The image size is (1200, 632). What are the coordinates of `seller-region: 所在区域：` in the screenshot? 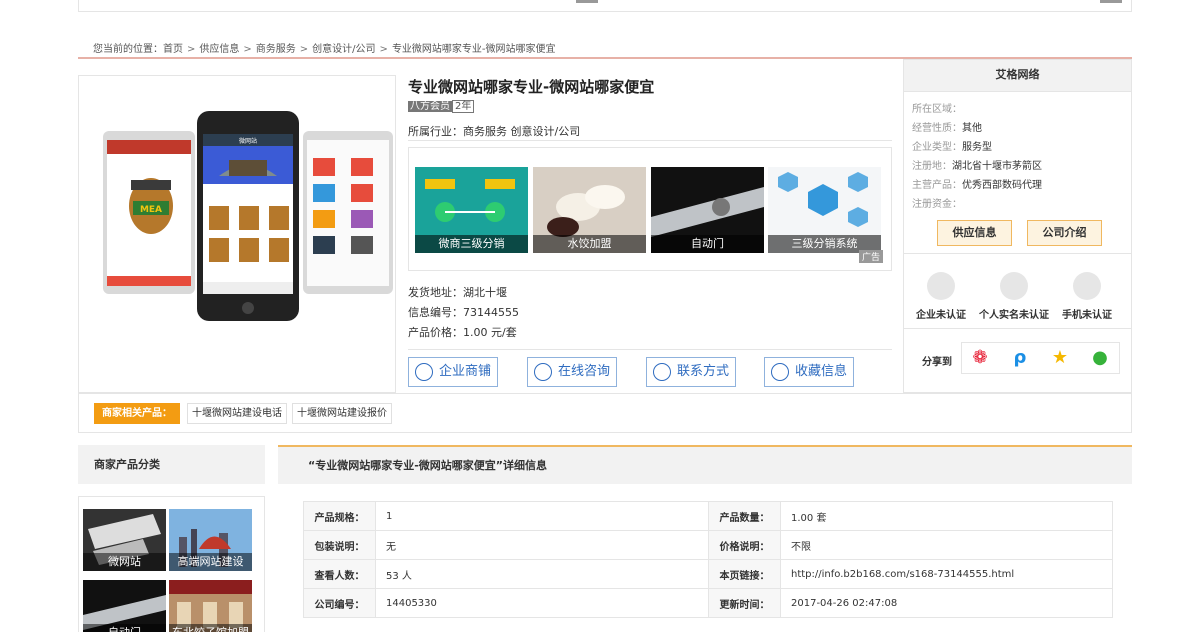 It's located at (937, 109).